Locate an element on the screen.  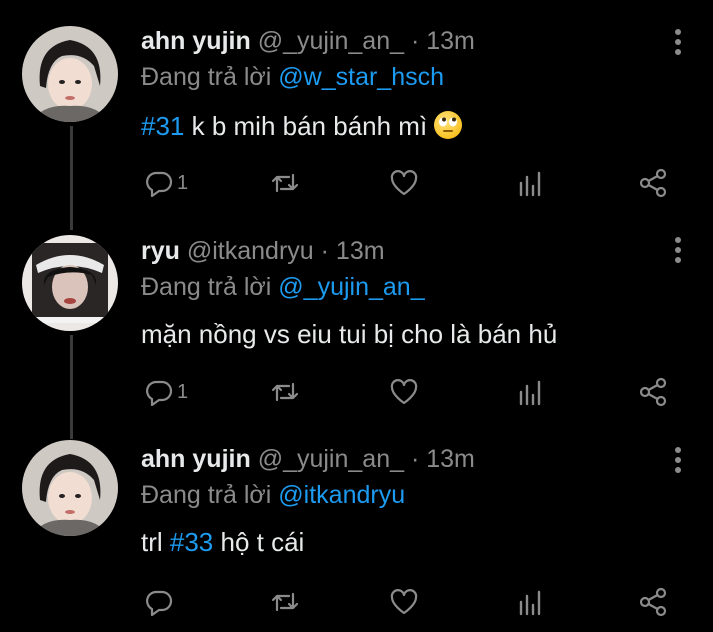
tweet-actions is located at coordinates (356, 602).